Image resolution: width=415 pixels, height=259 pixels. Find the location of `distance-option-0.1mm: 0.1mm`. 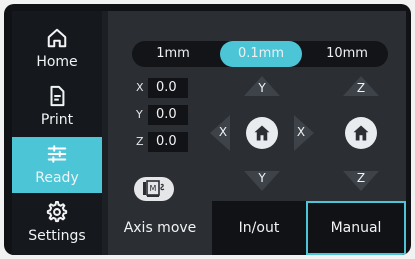

distance-option-0.1mm: 0.1mm is located at coordinates (261, 54).